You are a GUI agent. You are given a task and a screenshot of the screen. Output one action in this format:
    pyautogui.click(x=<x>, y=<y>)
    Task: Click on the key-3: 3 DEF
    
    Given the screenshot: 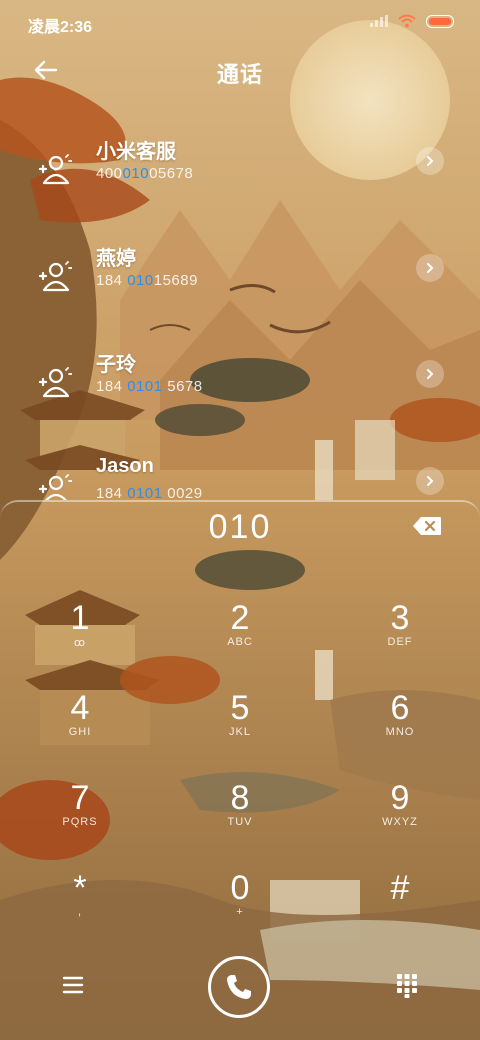 What is the action you would take?
    pyautogui.click(x=400, y=638)
    